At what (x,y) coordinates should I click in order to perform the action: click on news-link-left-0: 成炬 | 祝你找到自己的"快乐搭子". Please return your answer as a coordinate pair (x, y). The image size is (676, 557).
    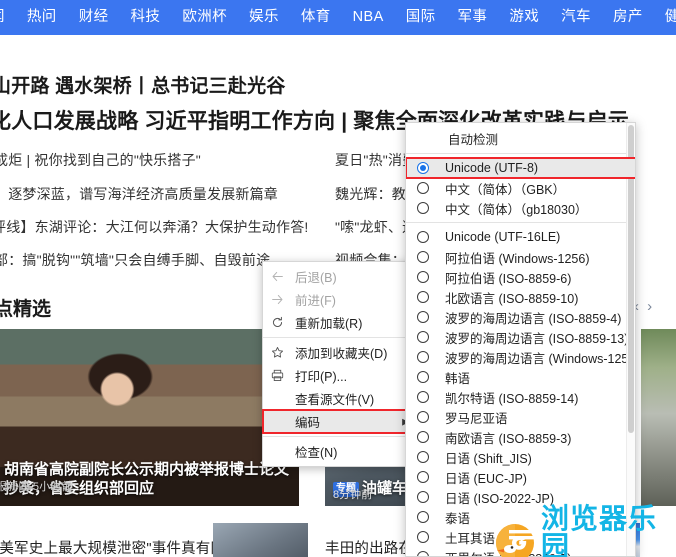
    Looking at the image, I should click on (100, 160).